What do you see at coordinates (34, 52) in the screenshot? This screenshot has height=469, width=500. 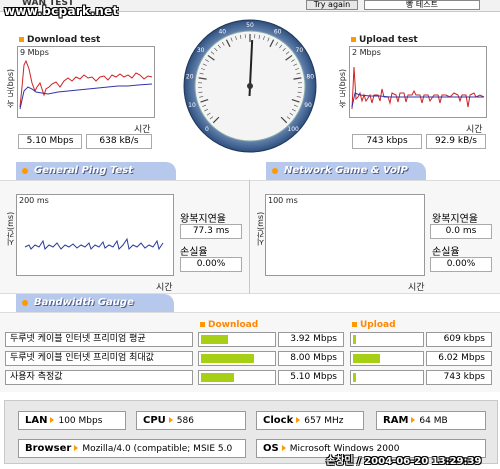 I see `download-top-label: 9 Mbps` at bounding box center [34, 52].